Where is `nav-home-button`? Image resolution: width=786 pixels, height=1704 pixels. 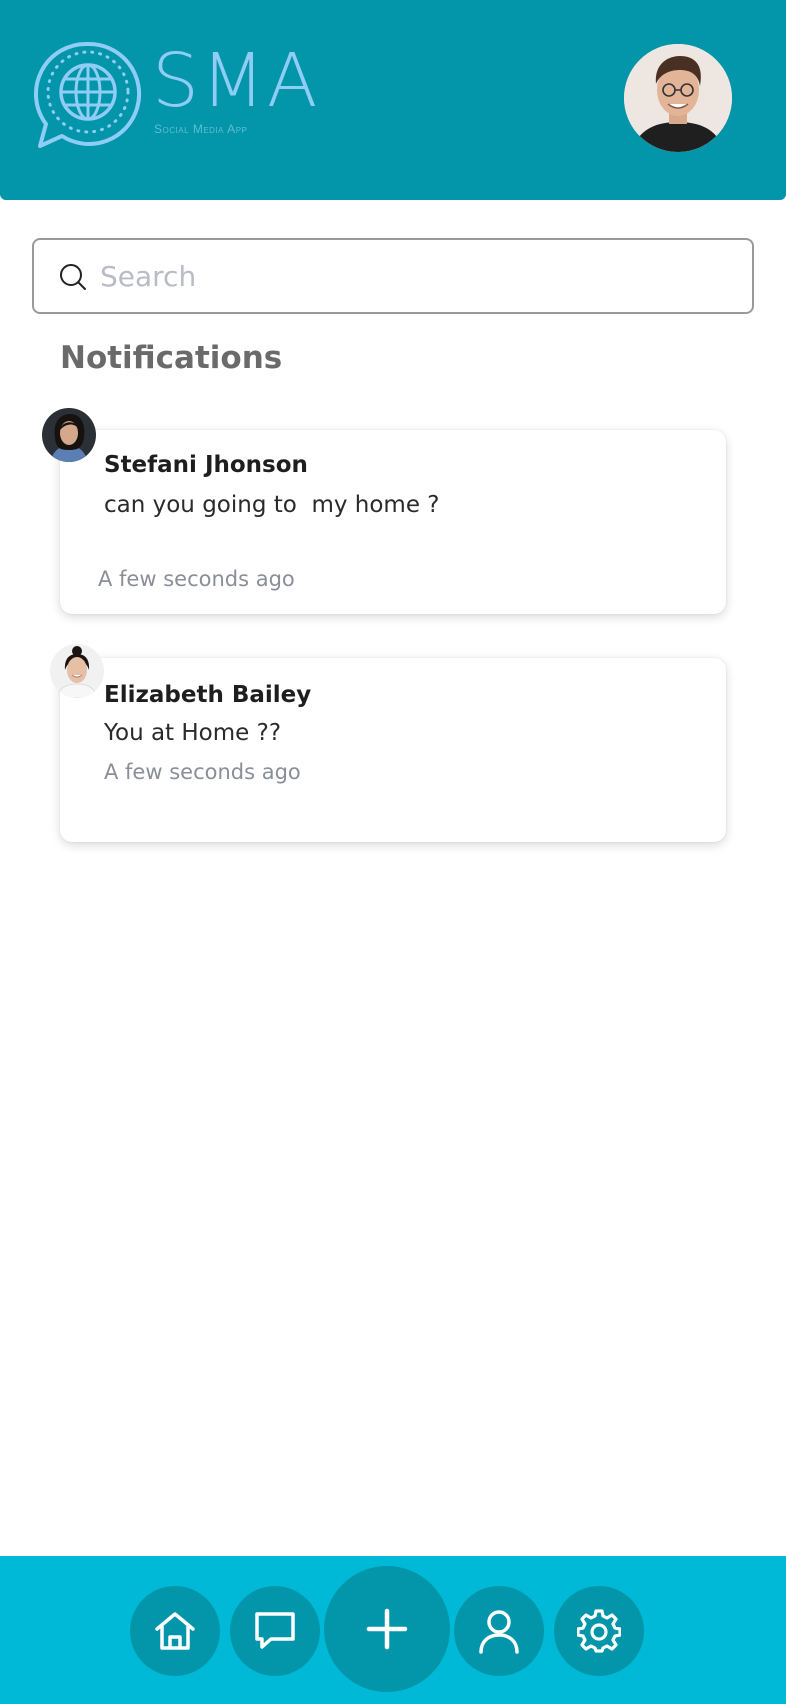 nav-home-button is located at coordinates (175, 1631).